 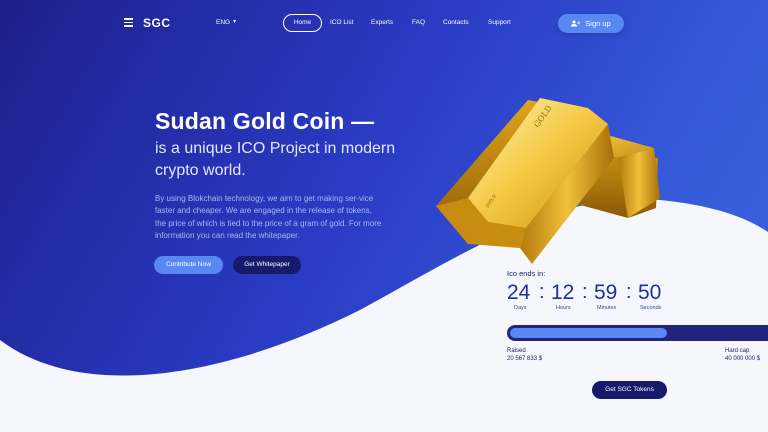 I want to click on hard-cap-value: 40 000 000 $, so click(x=743, y=359).